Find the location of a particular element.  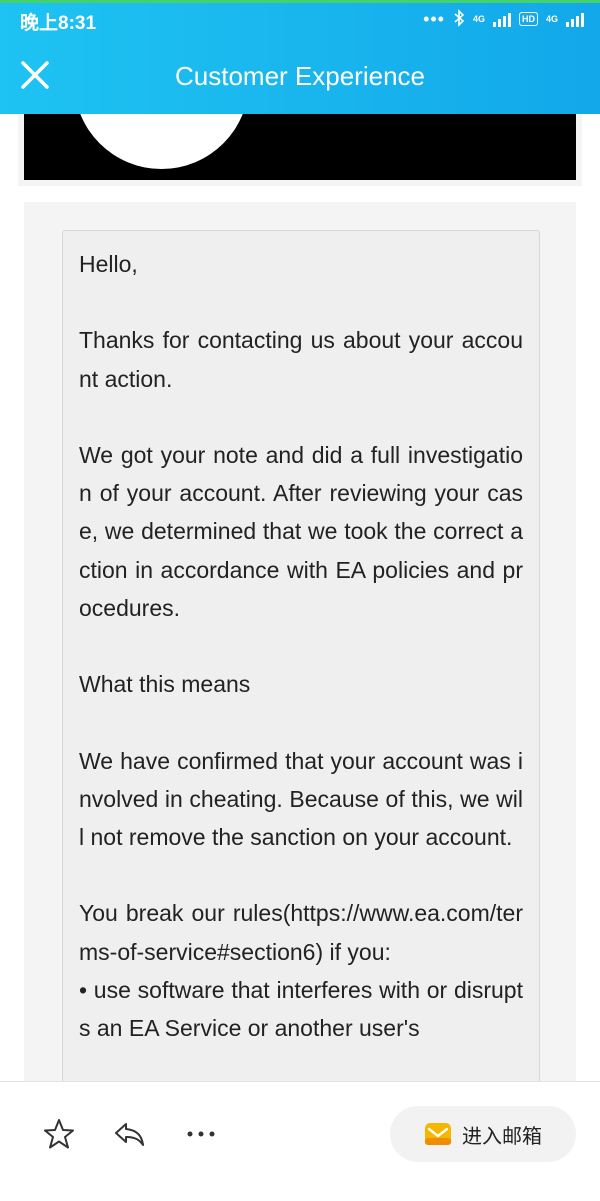

status-icons: ••• 4G HD 4G is located at coordinates (503, 19).